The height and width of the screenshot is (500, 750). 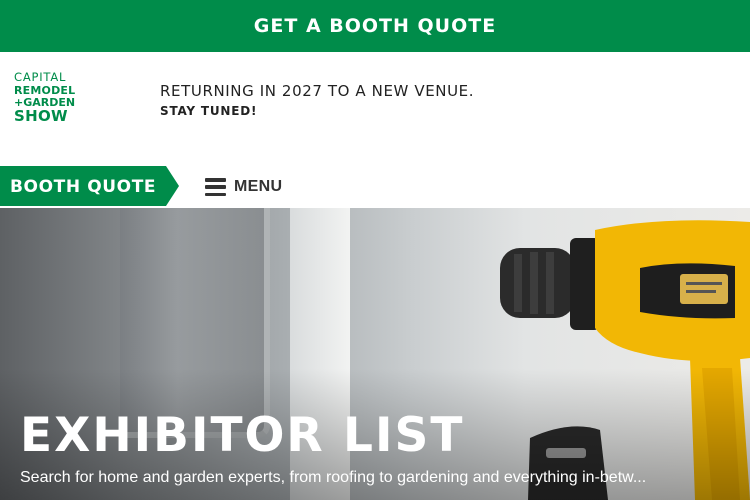 What do you see at coordinates (258, 186) in the screenshot?
I see `menu-label: MENU` at bounding box center [258, 186].